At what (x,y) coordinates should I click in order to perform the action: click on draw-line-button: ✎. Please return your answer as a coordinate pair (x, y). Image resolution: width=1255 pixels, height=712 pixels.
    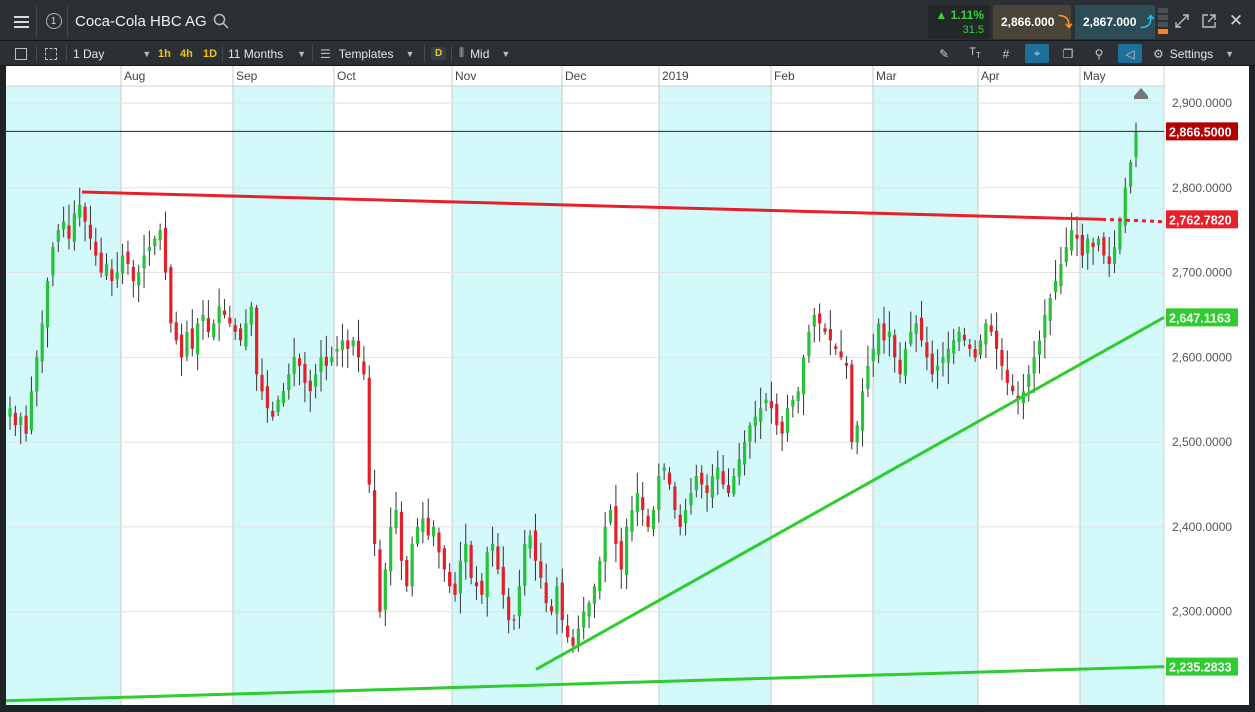
    Looking at the image, I should click on (944, 53).